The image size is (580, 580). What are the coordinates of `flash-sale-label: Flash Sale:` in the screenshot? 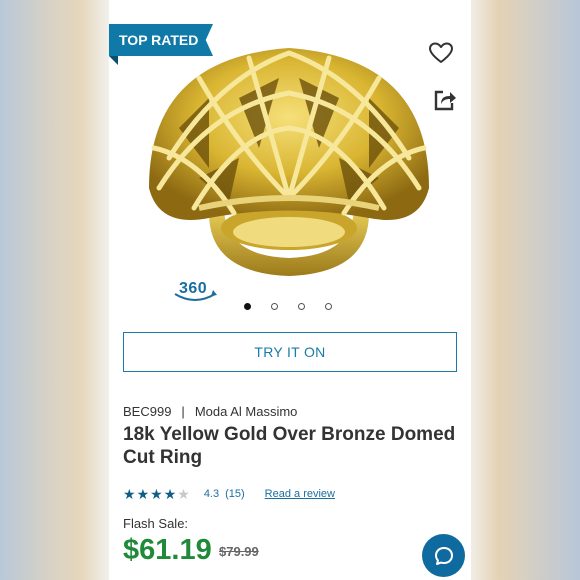 It's located at (156, 523).